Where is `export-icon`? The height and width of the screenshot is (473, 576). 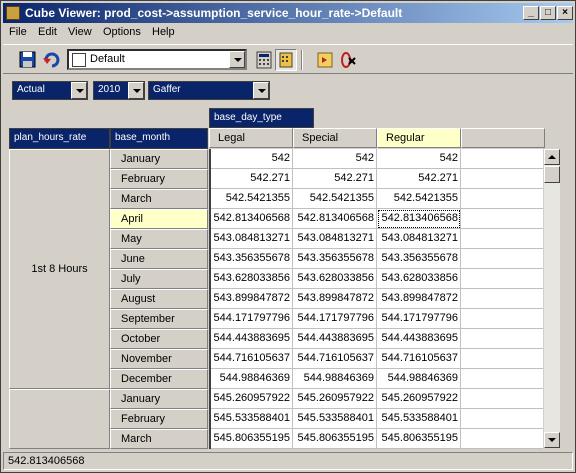 export-icon is located at coordinates (326, 60).